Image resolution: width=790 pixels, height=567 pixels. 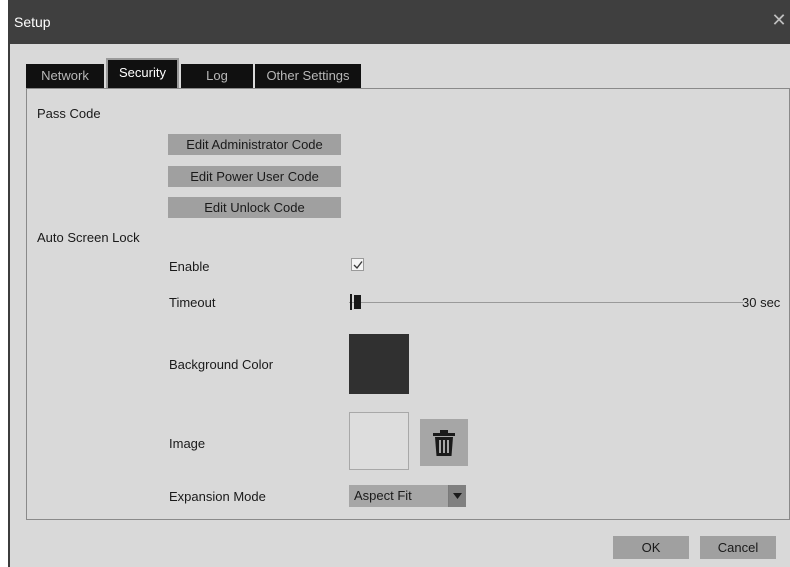 I want to click on edit-power-user-code-button: Edit Power User Code, so click(x=254, y=176).